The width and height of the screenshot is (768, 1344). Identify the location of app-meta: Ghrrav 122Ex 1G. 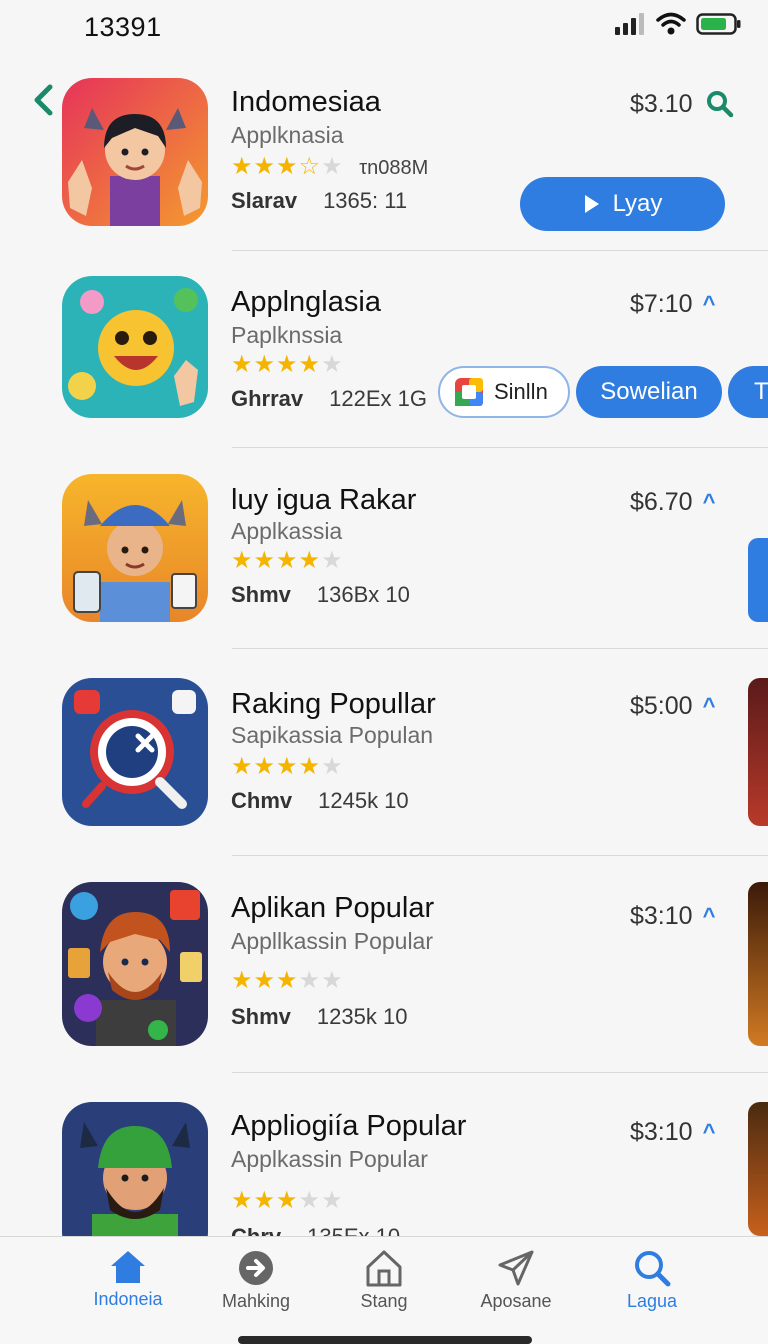
(329, 398).